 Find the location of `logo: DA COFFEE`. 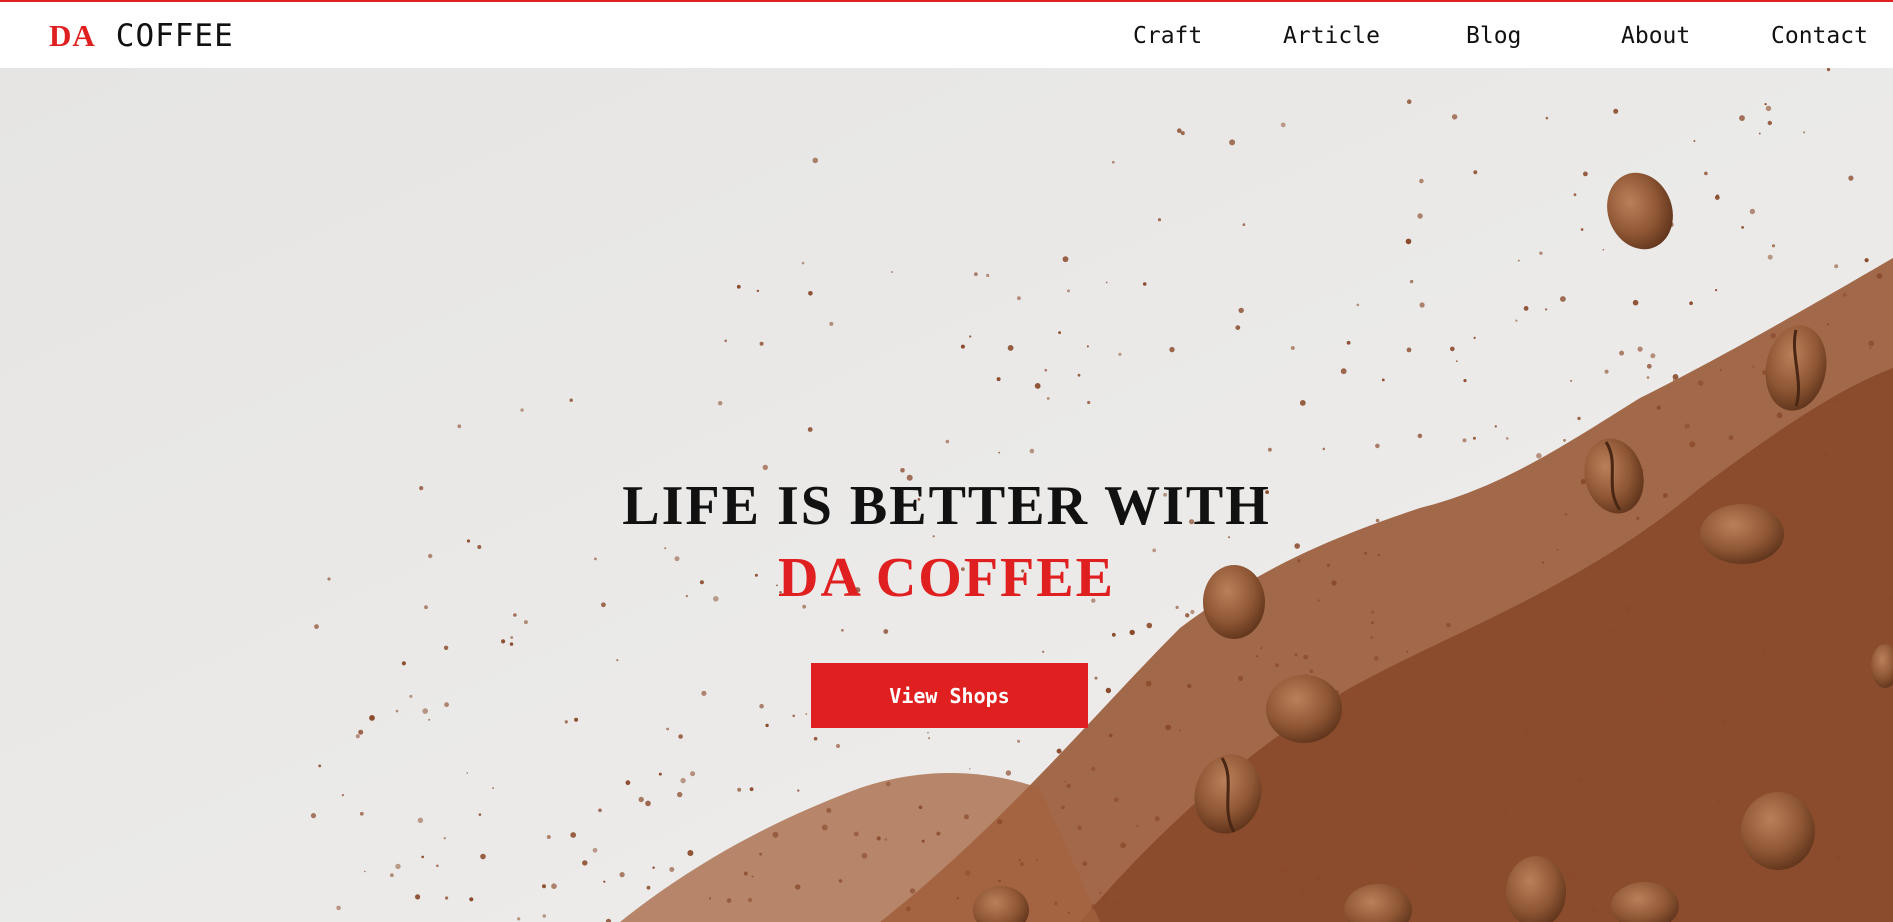

logo: DA COFFEE is located at coordinates (141, 36).